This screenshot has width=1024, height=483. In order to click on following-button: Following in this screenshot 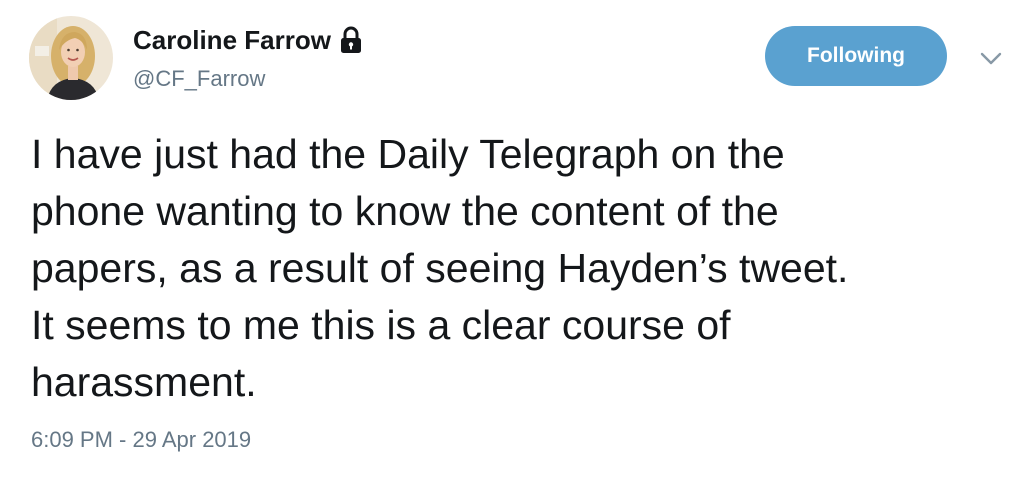, I will do `click(856, 56)`.